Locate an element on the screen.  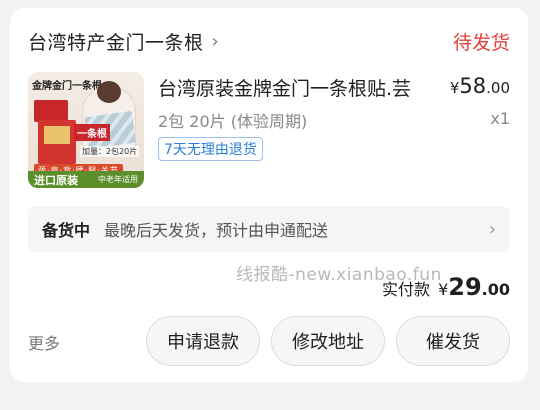
shipping-status-bar: 备货中 最晚后天发货，预计由申通配送 › is located at coordinates (269, 229).